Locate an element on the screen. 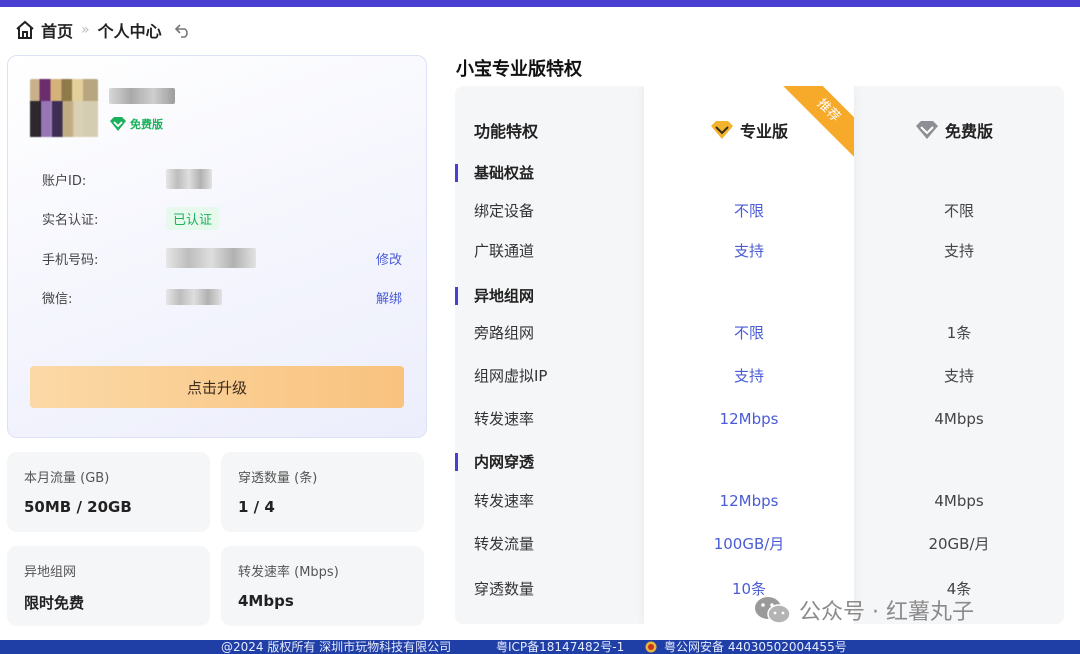 The image size is (1080, 654). gray-diamond-icon is located at coordinates (927, 130).